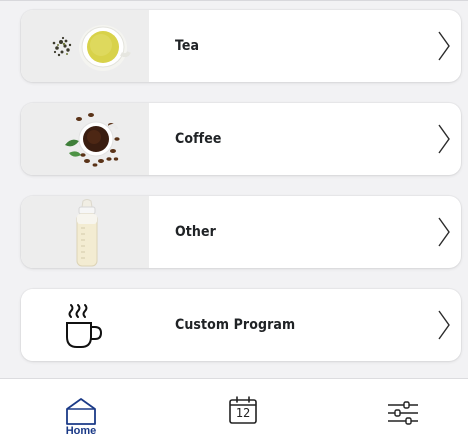  I want to click on home-icon, so click(81, 411).